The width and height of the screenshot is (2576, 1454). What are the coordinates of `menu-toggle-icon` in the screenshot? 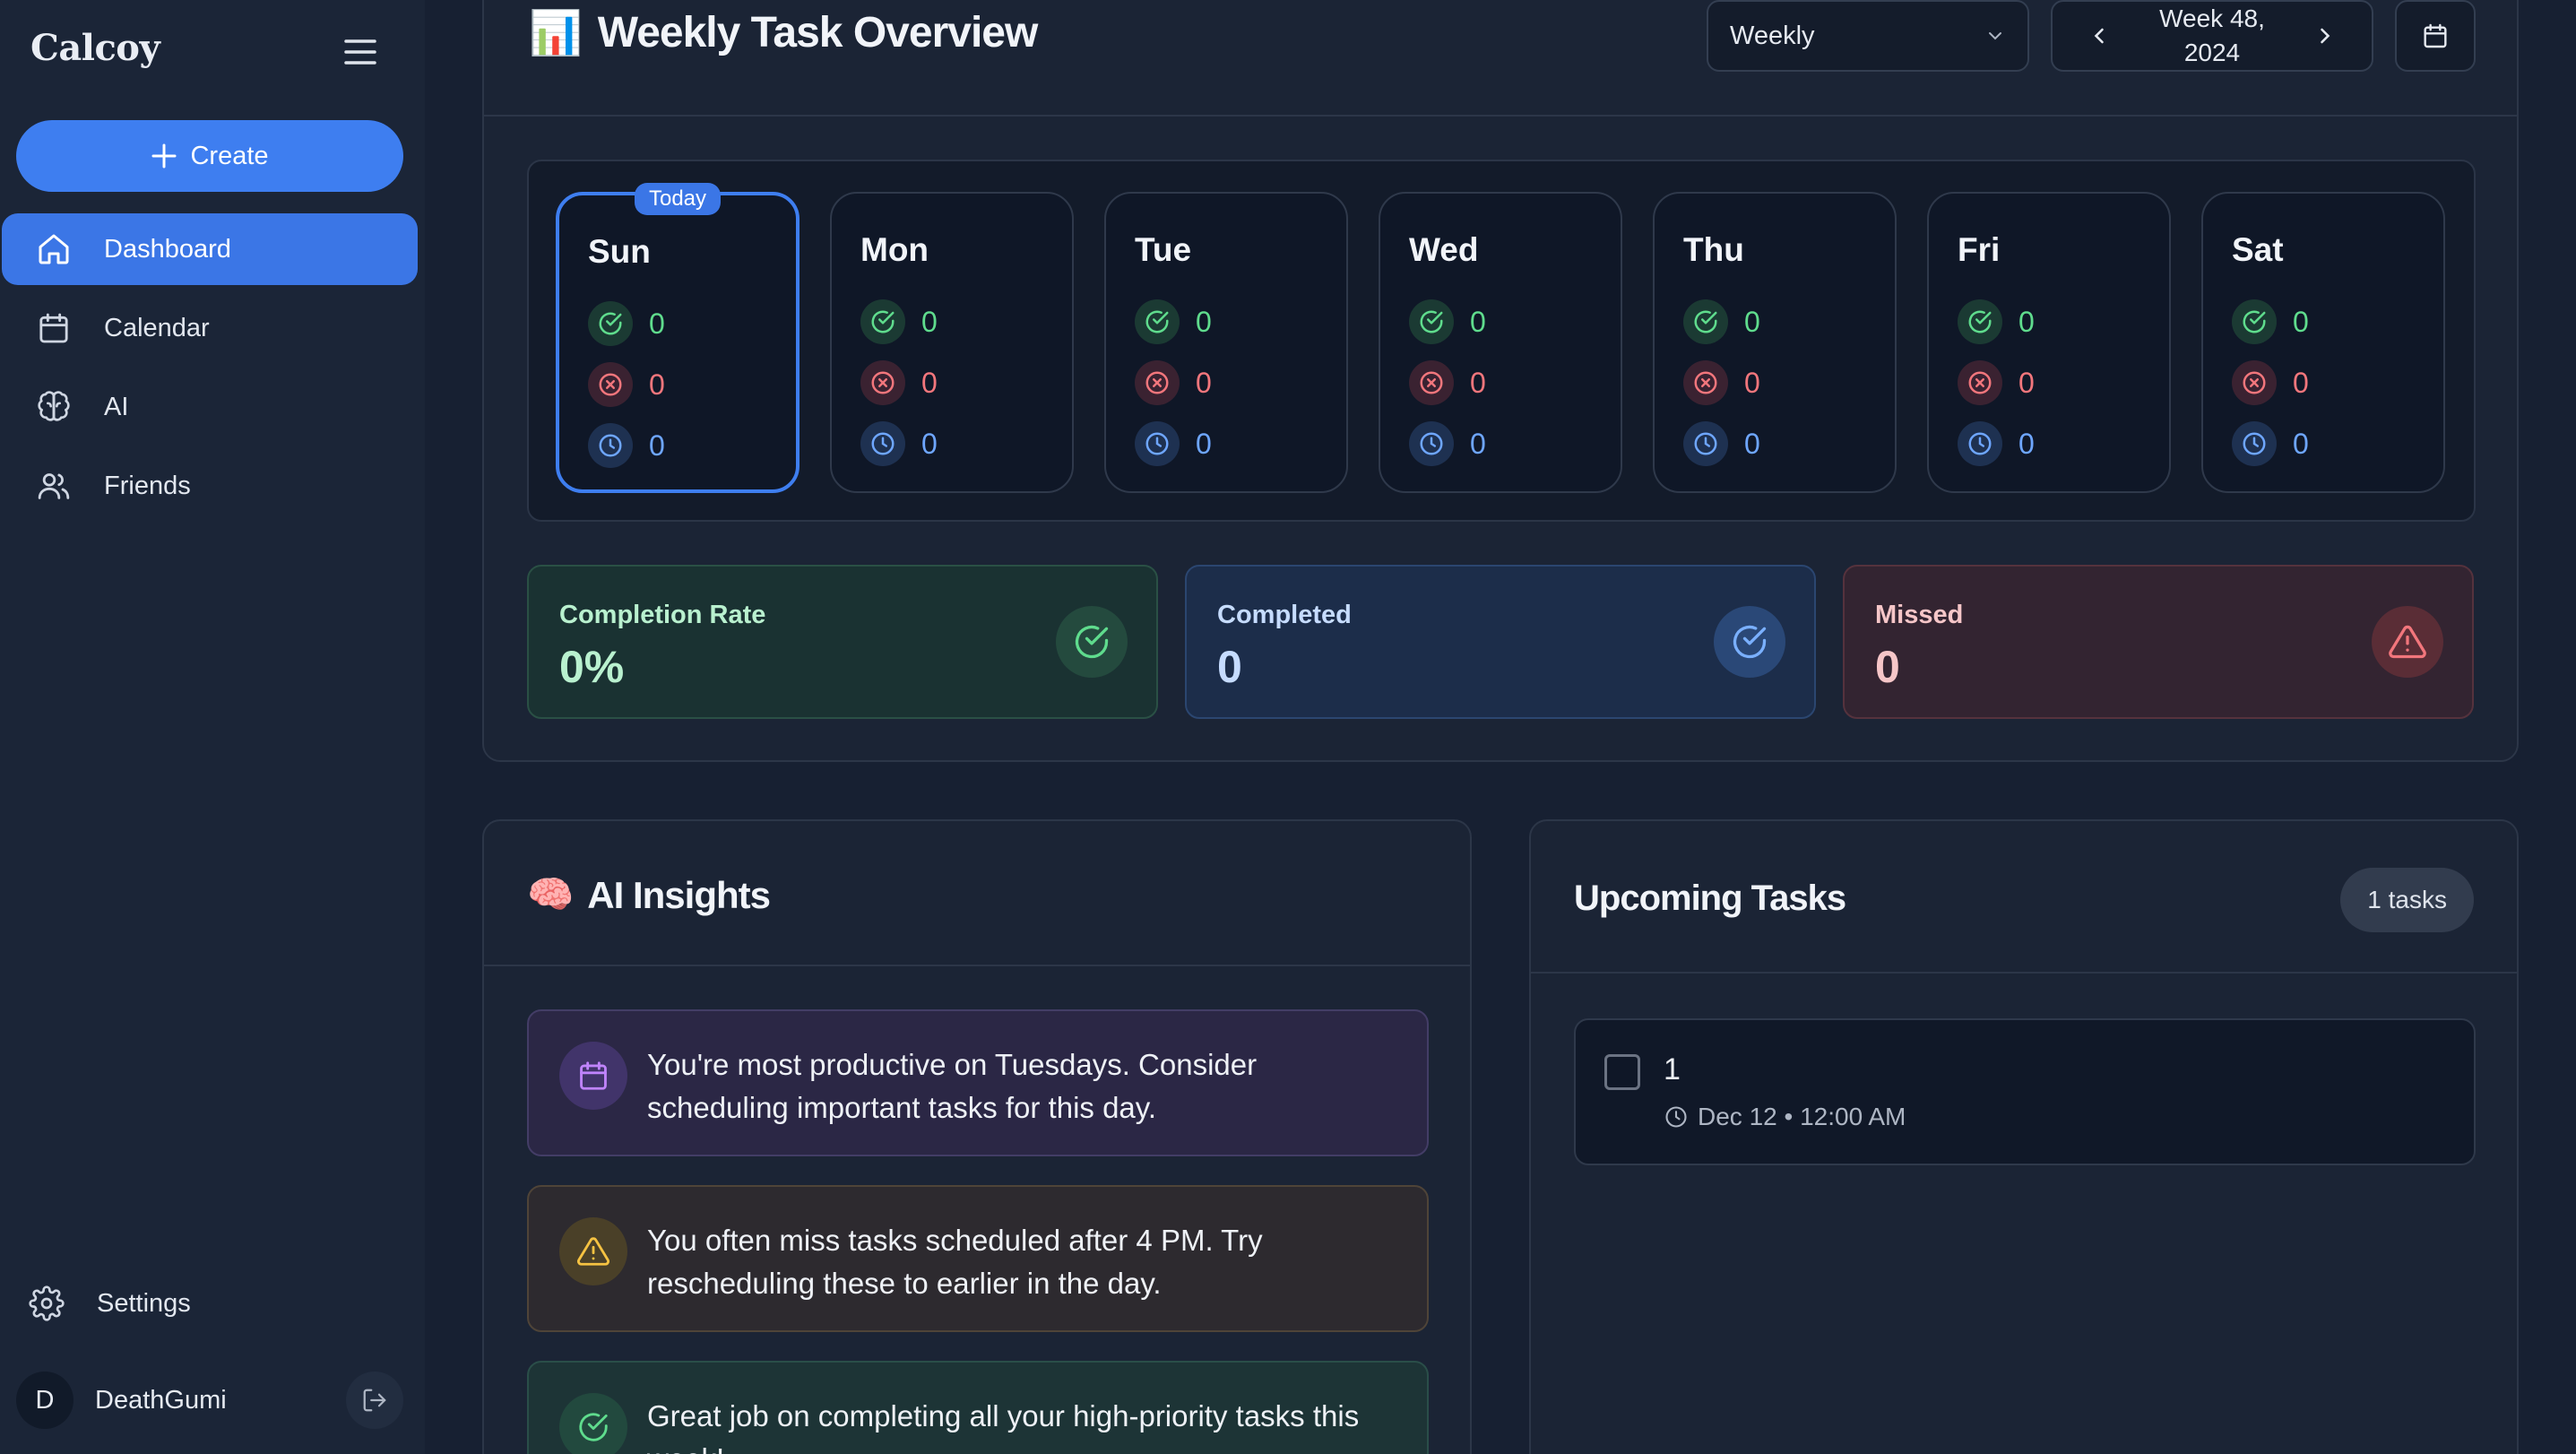 It's located at (360, 52).